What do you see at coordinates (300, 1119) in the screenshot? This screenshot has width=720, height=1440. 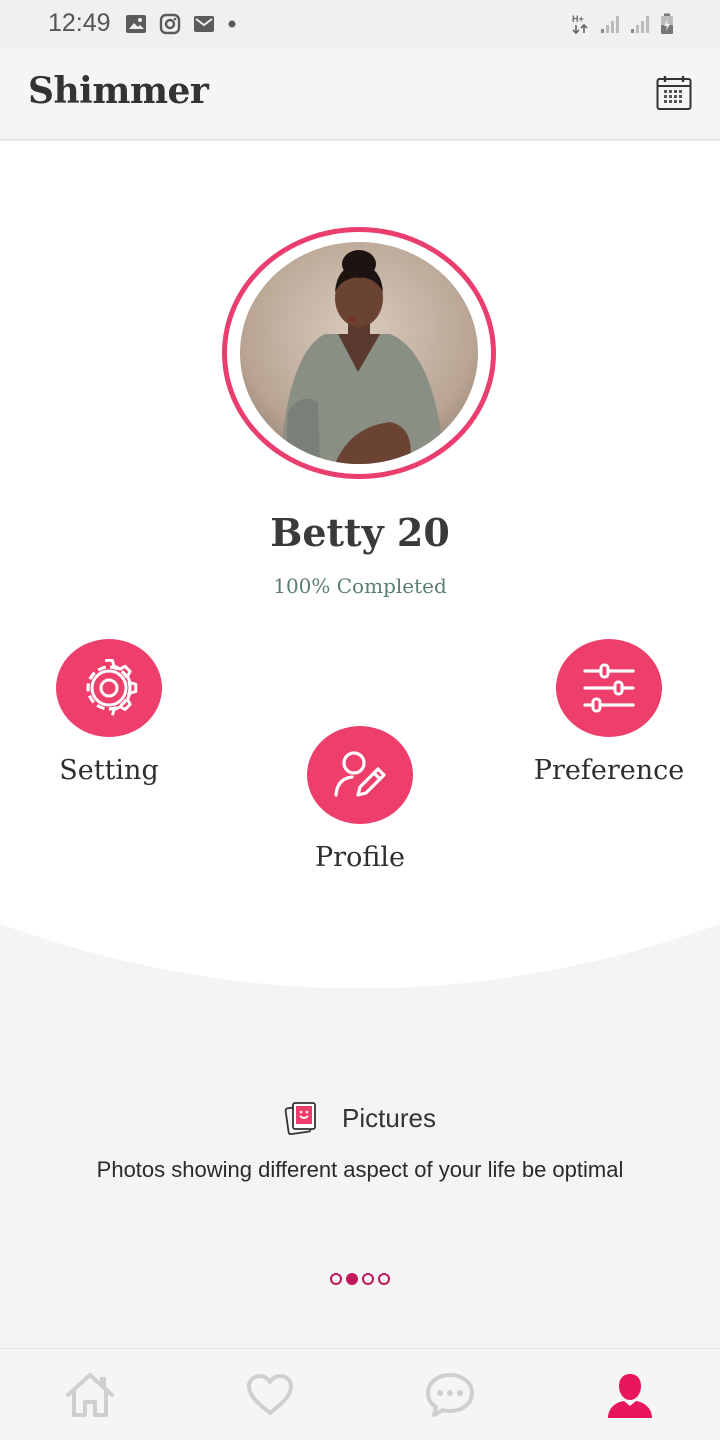 I see `pictures-icon` at bounding box center [300, 1119].